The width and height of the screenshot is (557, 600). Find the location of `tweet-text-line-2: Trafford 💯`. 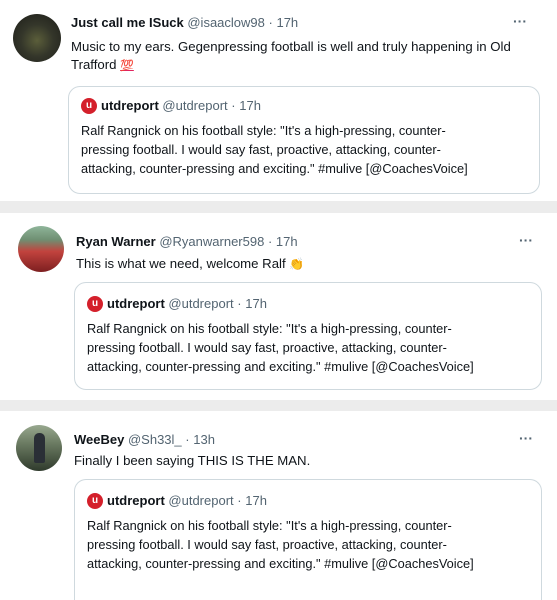

tweet-text-line-2: Trafford 💯 is located at coordinates (102, 65).